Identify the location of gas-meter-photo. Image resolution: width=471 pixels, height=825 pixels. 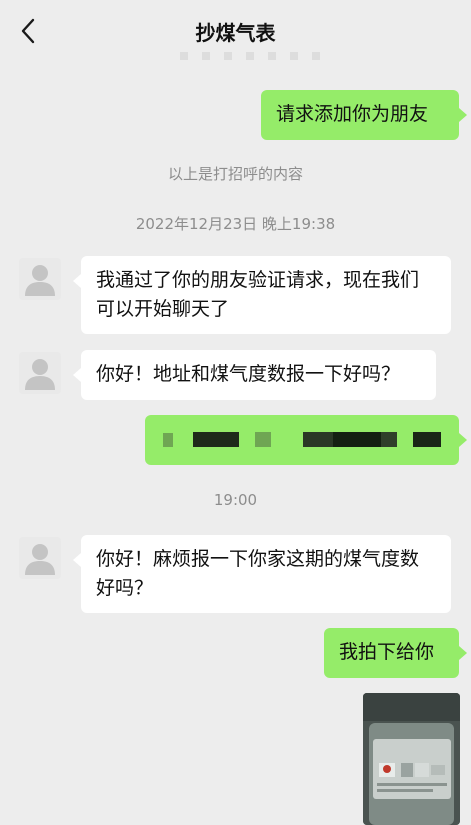
(411, 759).